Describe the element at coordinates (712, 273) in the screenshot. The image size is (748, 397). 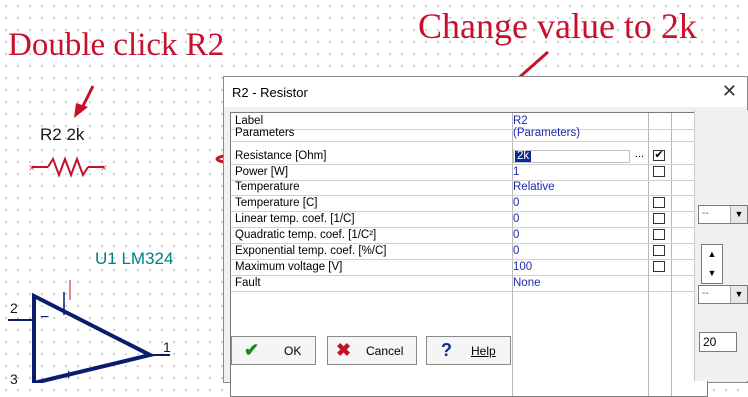
I see `spin-down-icon: ▼` at that location.